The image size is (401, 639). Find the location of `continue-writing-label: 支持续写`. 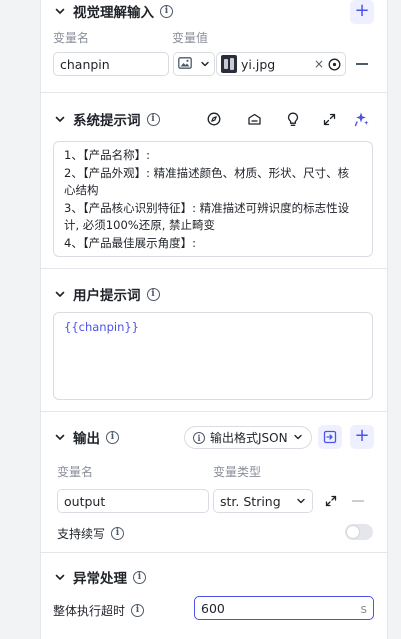

continue-writing-label: 支持续写 is located at coordinates (81, 534).